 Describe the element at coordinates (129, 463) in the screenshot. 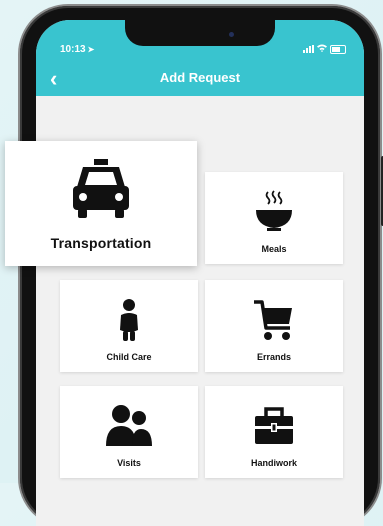

I see `tile-label: Visits` at that location.